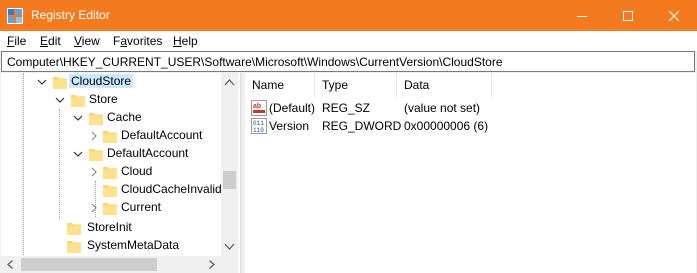 The width and height of the screenshot is (697, 273). I want to click on value-name: Version, so click(289, 126).